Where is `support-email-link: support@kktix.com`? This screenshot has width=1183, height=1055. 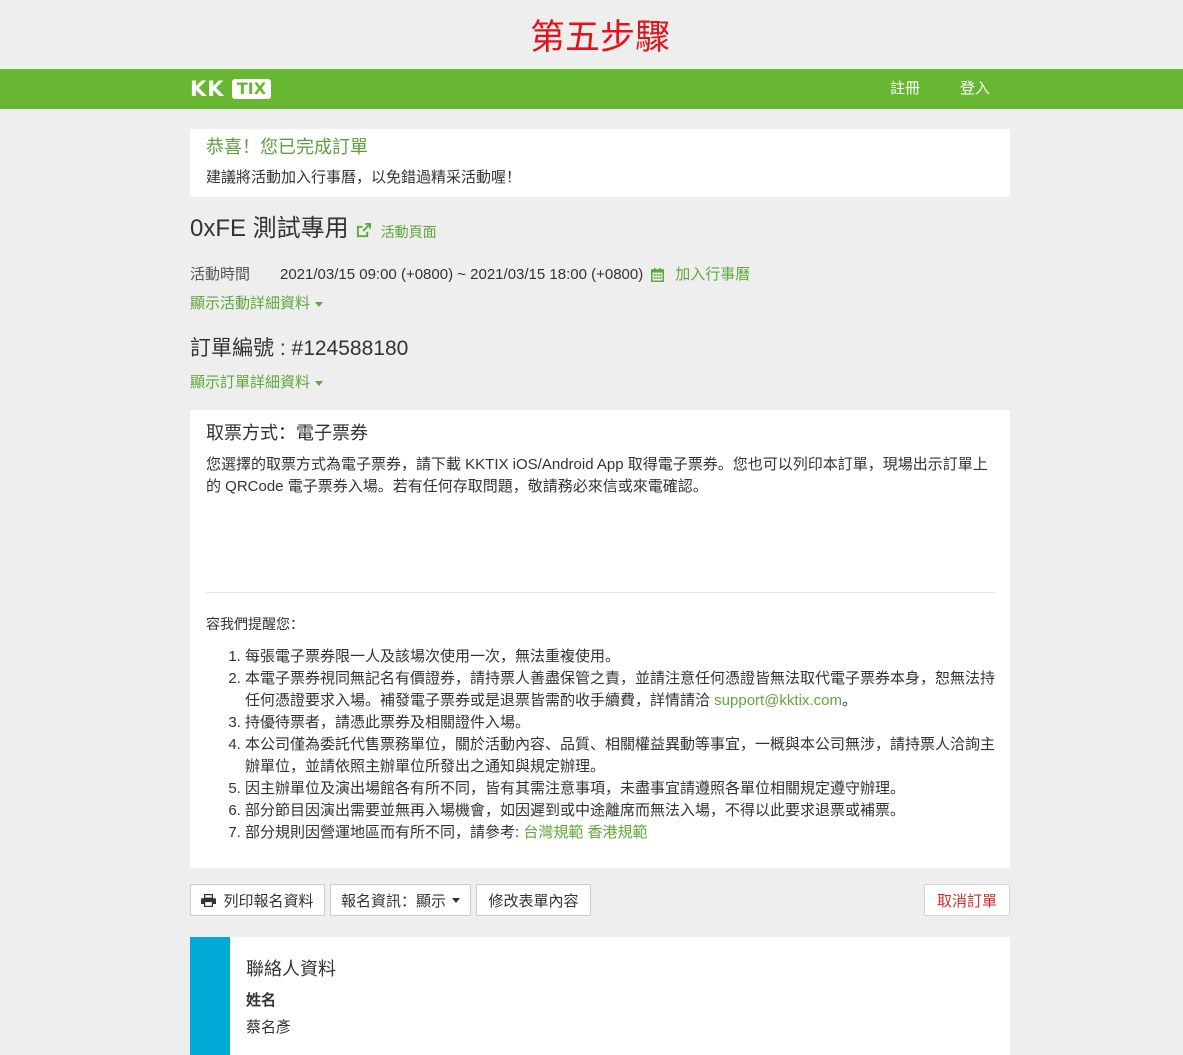 support-email-link: support@kktix.com is located at coordinates (778, 700).